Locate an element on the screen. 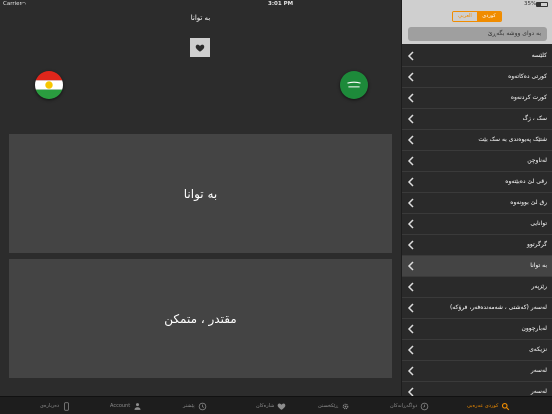 Image resolution: width=552 pixels, height=414 pixels. tab-clock: پێشتر is located at coordinates (195, 406).